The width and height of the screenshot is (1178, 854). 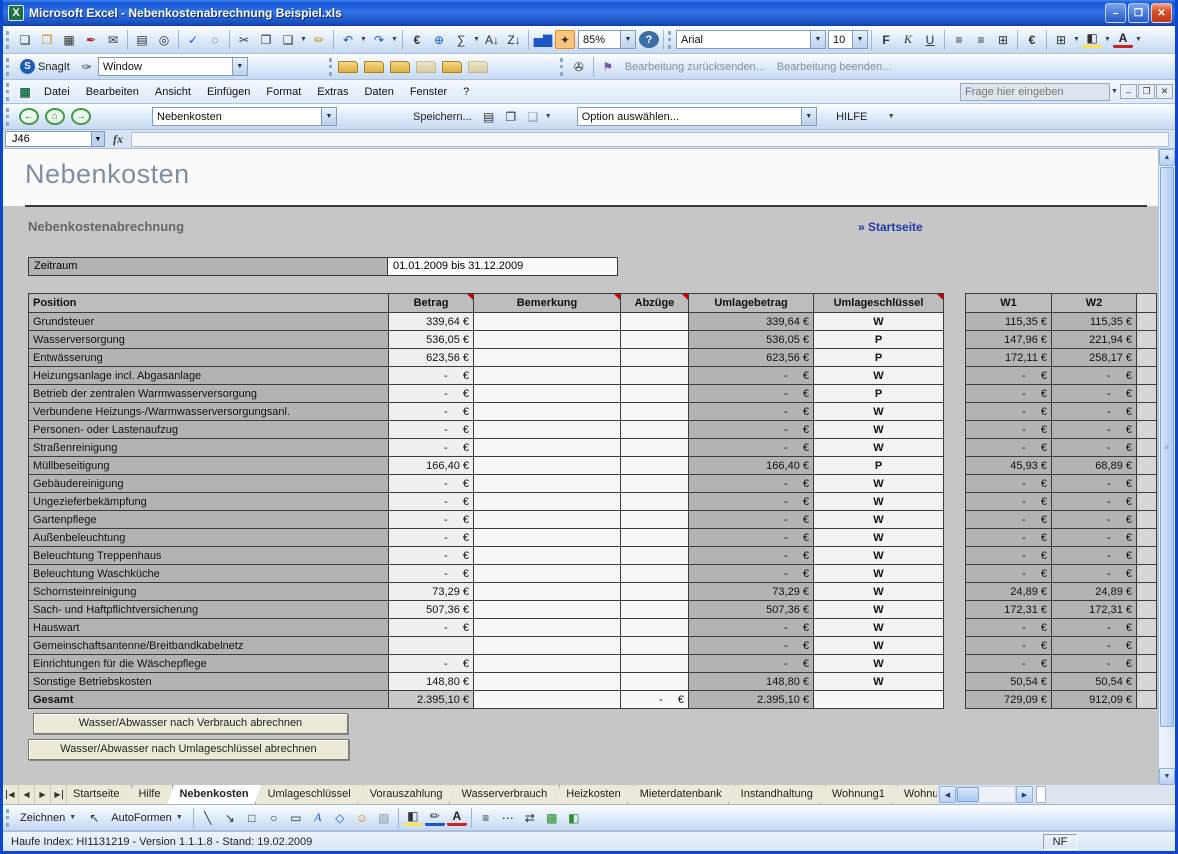 I want to click on sheet-tab-wohnung1: Wohnung1, so click(x=858, y=794).